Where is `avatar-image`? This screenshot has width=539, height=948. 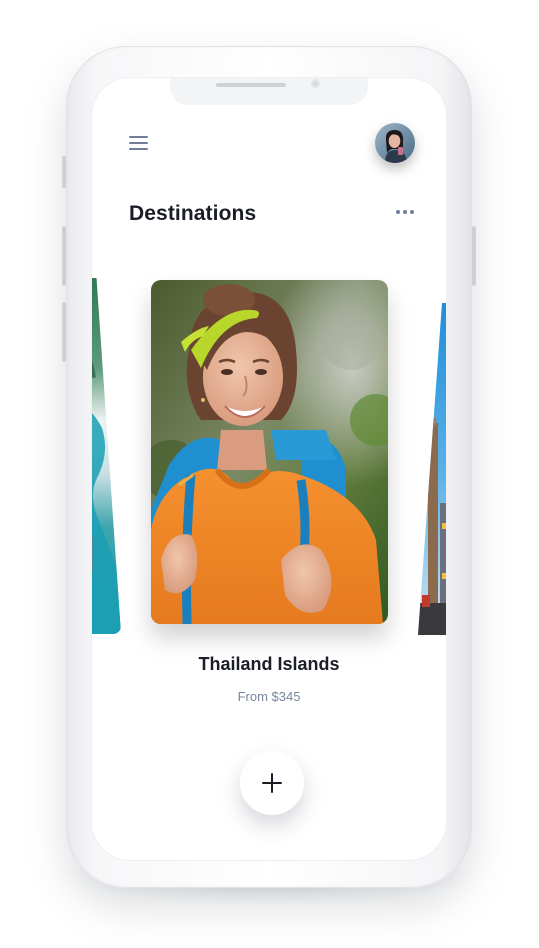 avatar-image is located at coordinates (395, 143).